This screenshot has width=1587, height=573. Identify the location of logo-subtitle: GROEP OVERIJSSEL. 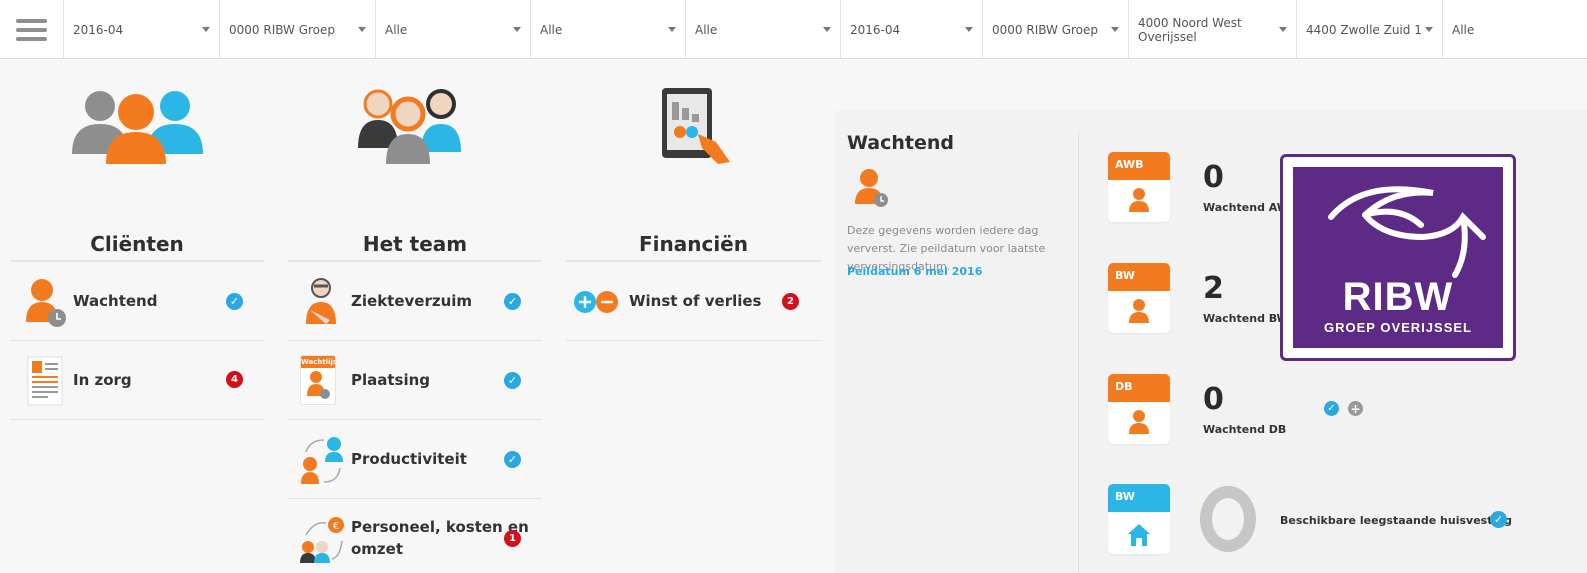
(1398, 327).